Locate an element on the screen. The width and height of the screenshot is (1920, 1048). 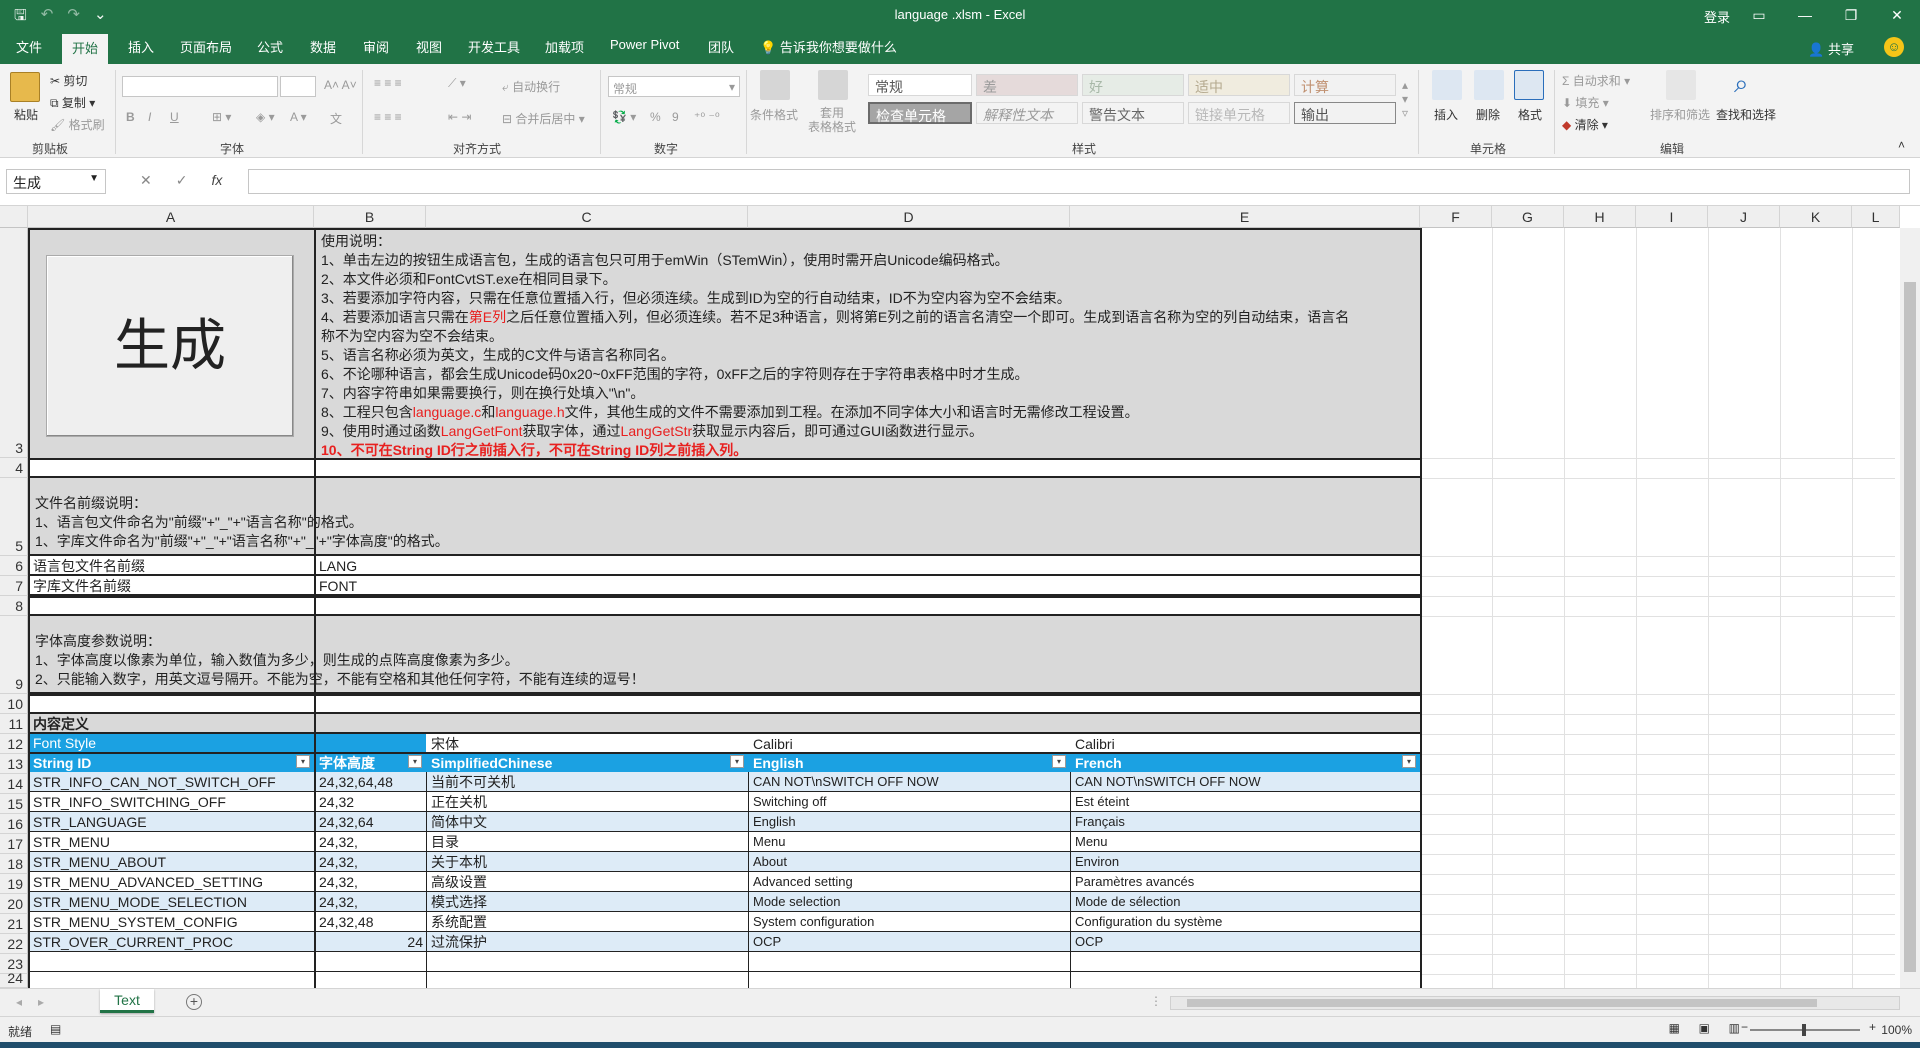
table-cell: Mode de sélection is located at coordinates (1245, 902).